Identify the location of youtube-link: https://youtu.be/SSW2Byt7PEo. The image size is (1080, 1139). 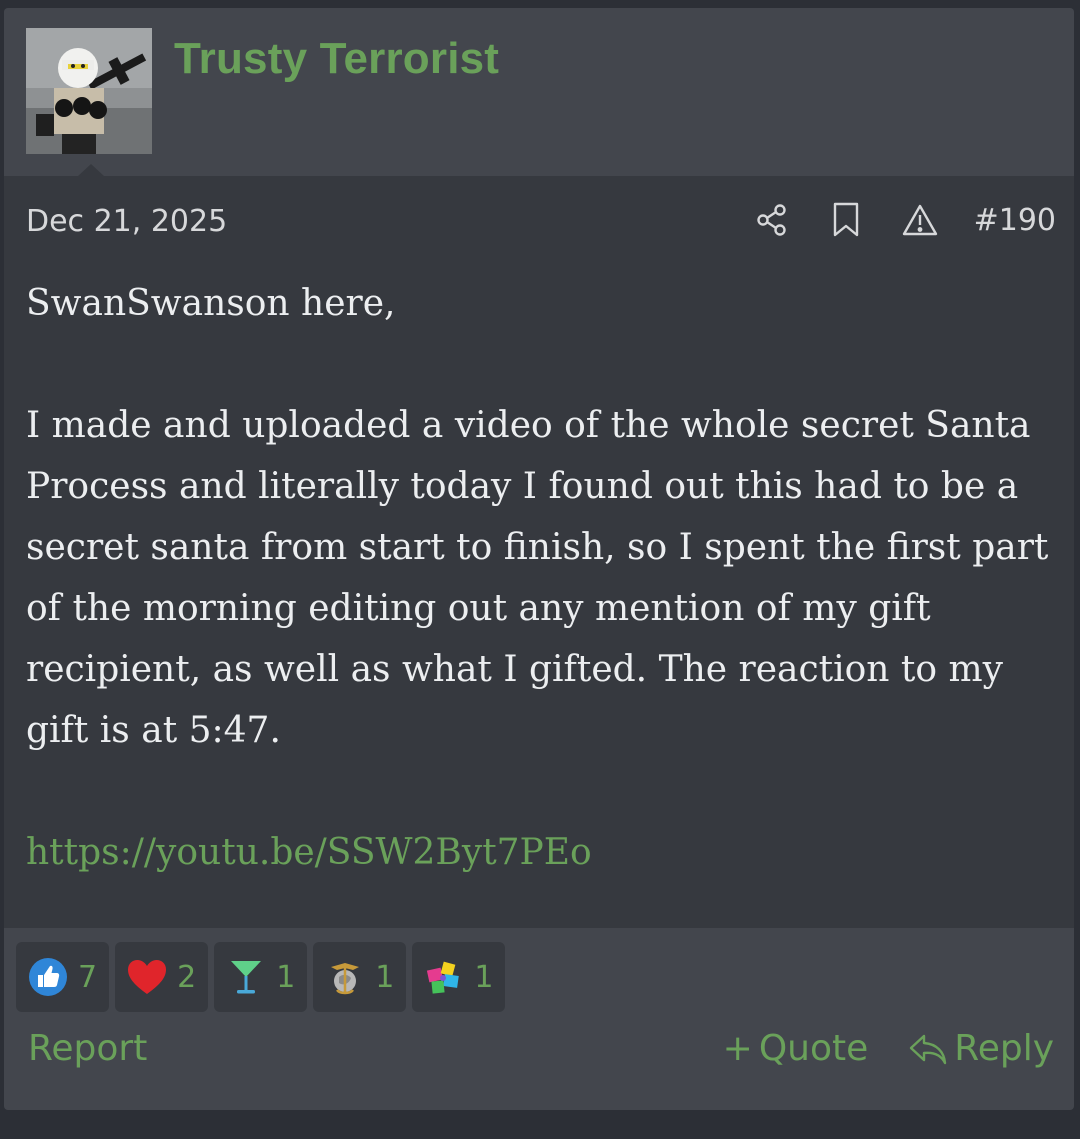
(309, 852).